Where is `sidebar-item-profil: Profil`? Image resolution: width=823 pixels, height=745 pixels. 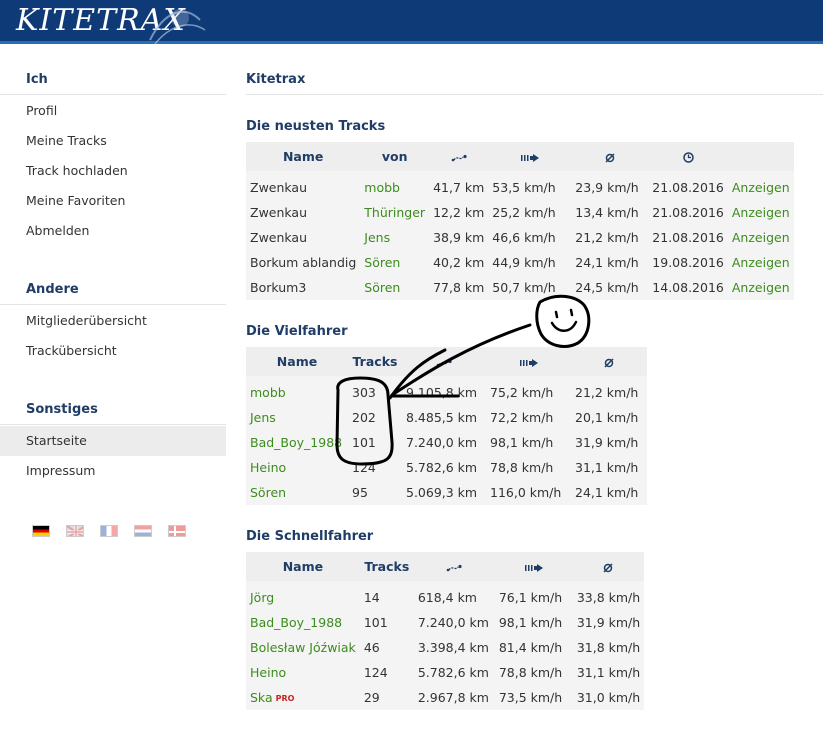
sidebar-item-profil: Profil is located at coordinates (113, 111).